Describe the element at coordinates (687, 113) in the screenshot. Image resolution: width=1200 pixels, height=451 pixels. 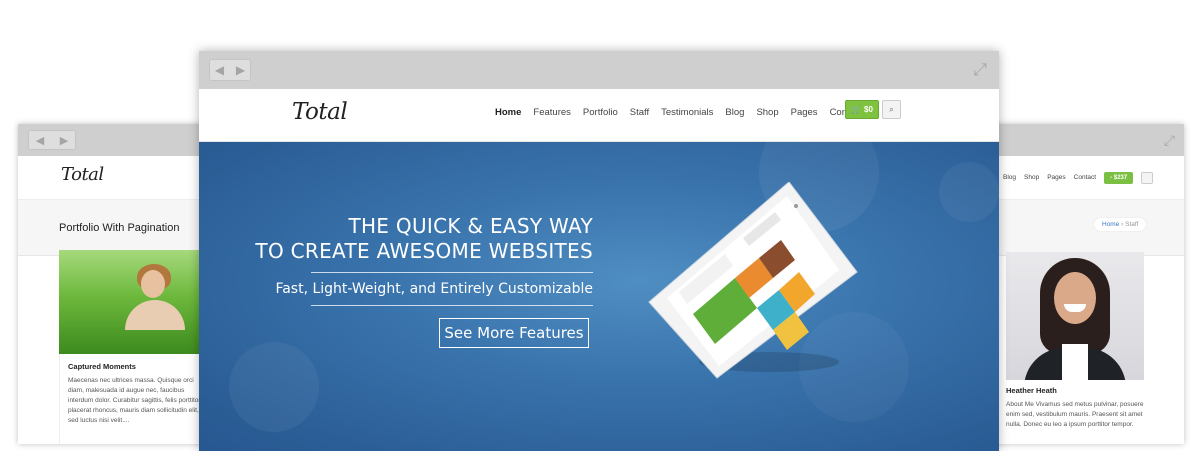
I see `nav-item-testimonials: Testimonials` at that location.